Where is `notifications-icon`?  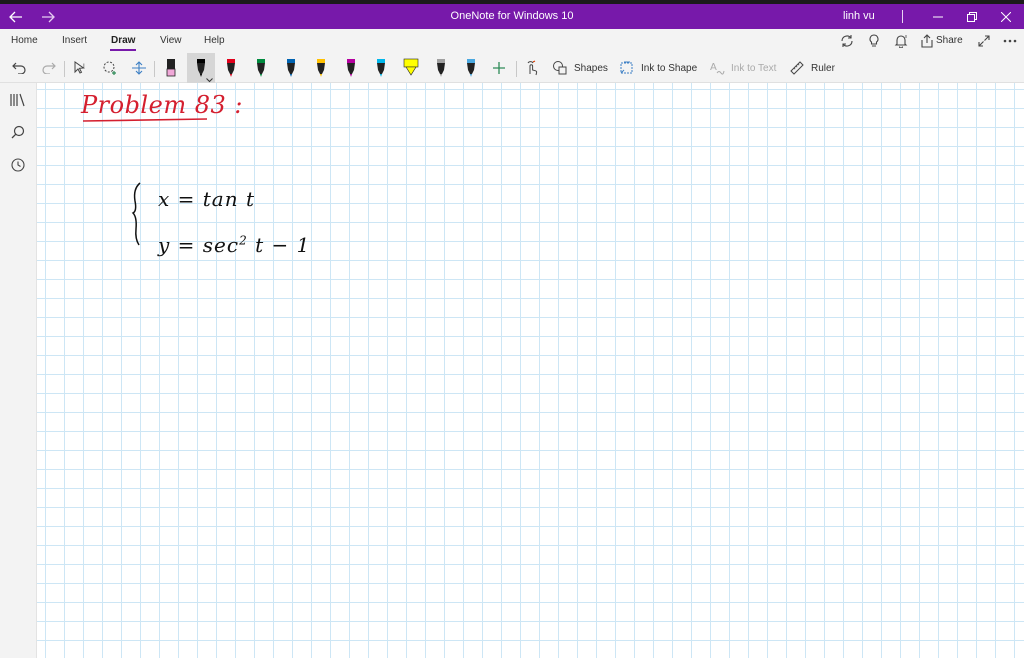 notifications-icon is located at coordinates (901, 41).